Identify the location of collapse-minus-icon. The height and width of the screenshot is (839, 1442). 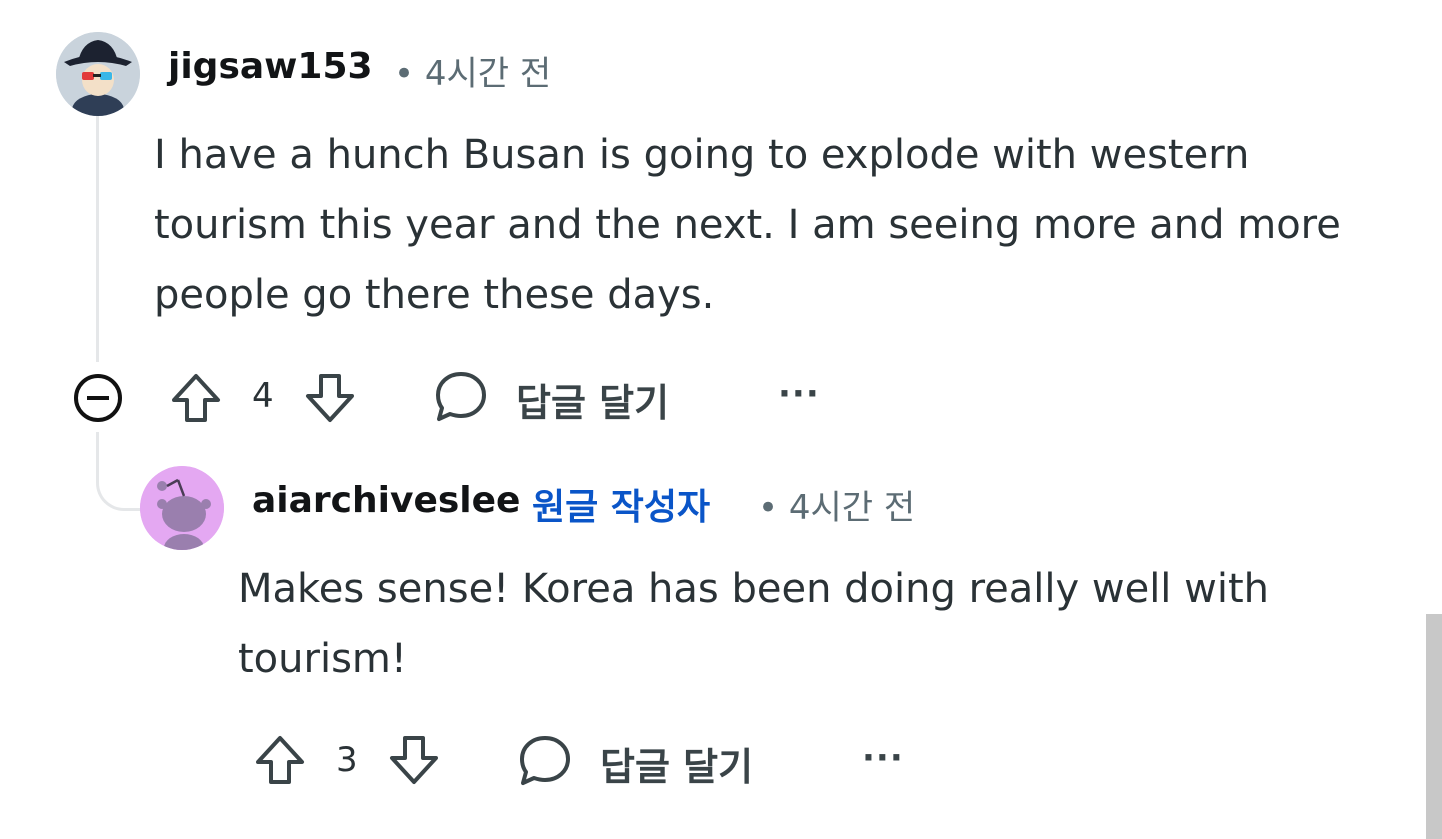
(98, 398).